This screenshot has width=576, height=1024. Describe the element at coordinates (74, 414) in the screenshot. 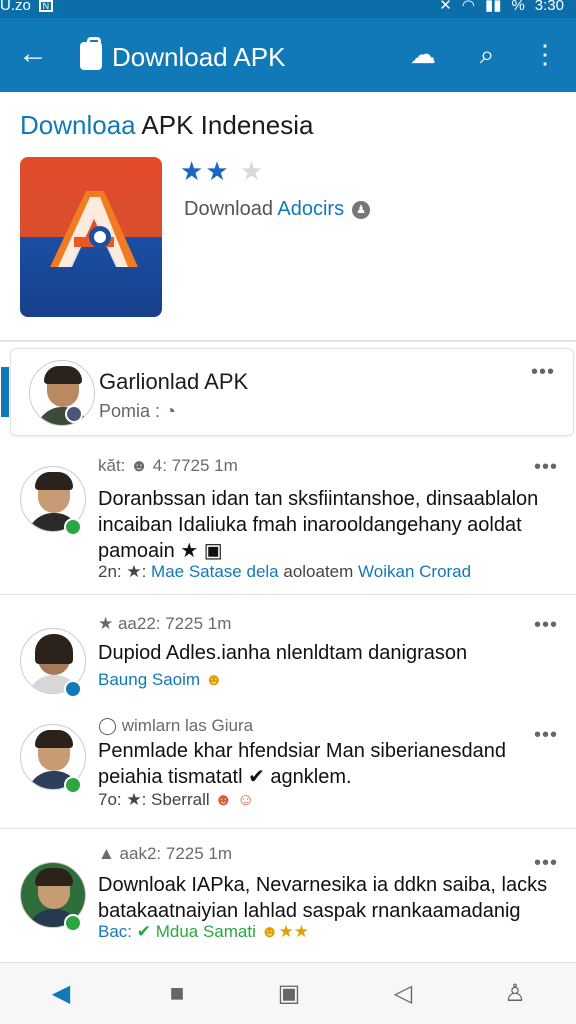

I see `verified-badge-icon` at that location.